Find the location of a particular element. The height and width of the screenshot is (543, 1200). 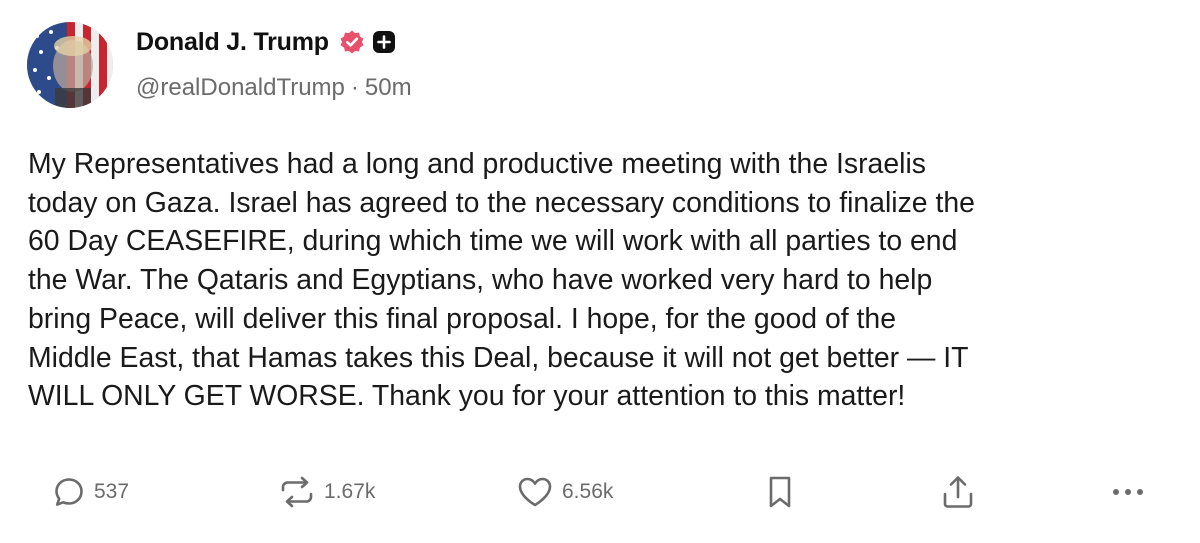

action-bar: 537 1.67k 6.56k is located at coordinates (600, 492).